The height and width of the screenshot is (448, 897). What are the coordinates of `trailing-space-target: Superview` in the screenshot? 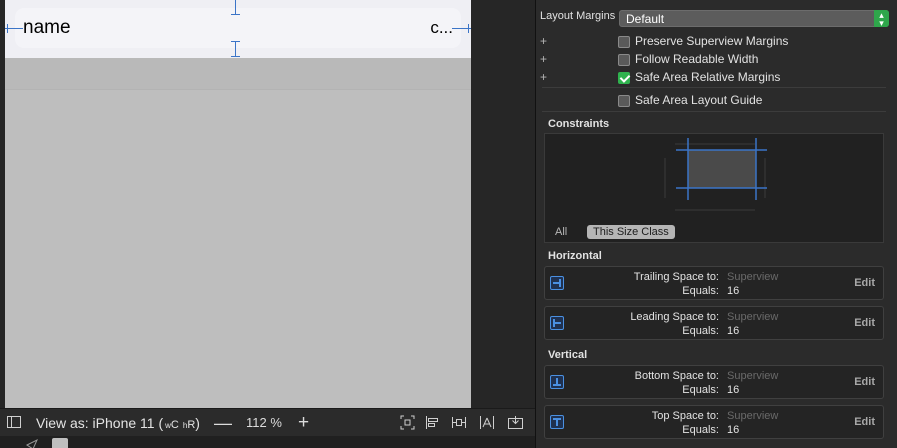 It's located at (752, 277).